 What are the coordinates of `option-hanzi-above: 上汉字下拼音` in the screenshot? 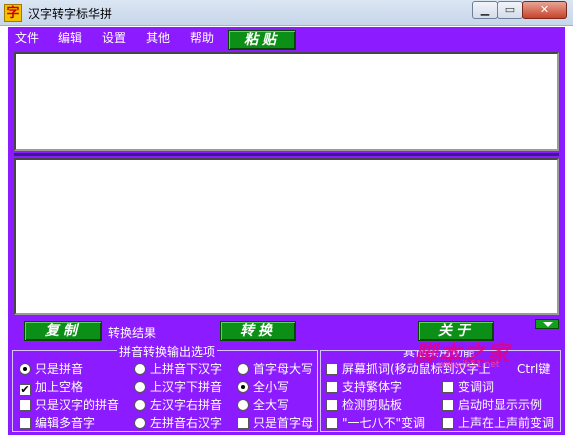 It's located at (178, 386).